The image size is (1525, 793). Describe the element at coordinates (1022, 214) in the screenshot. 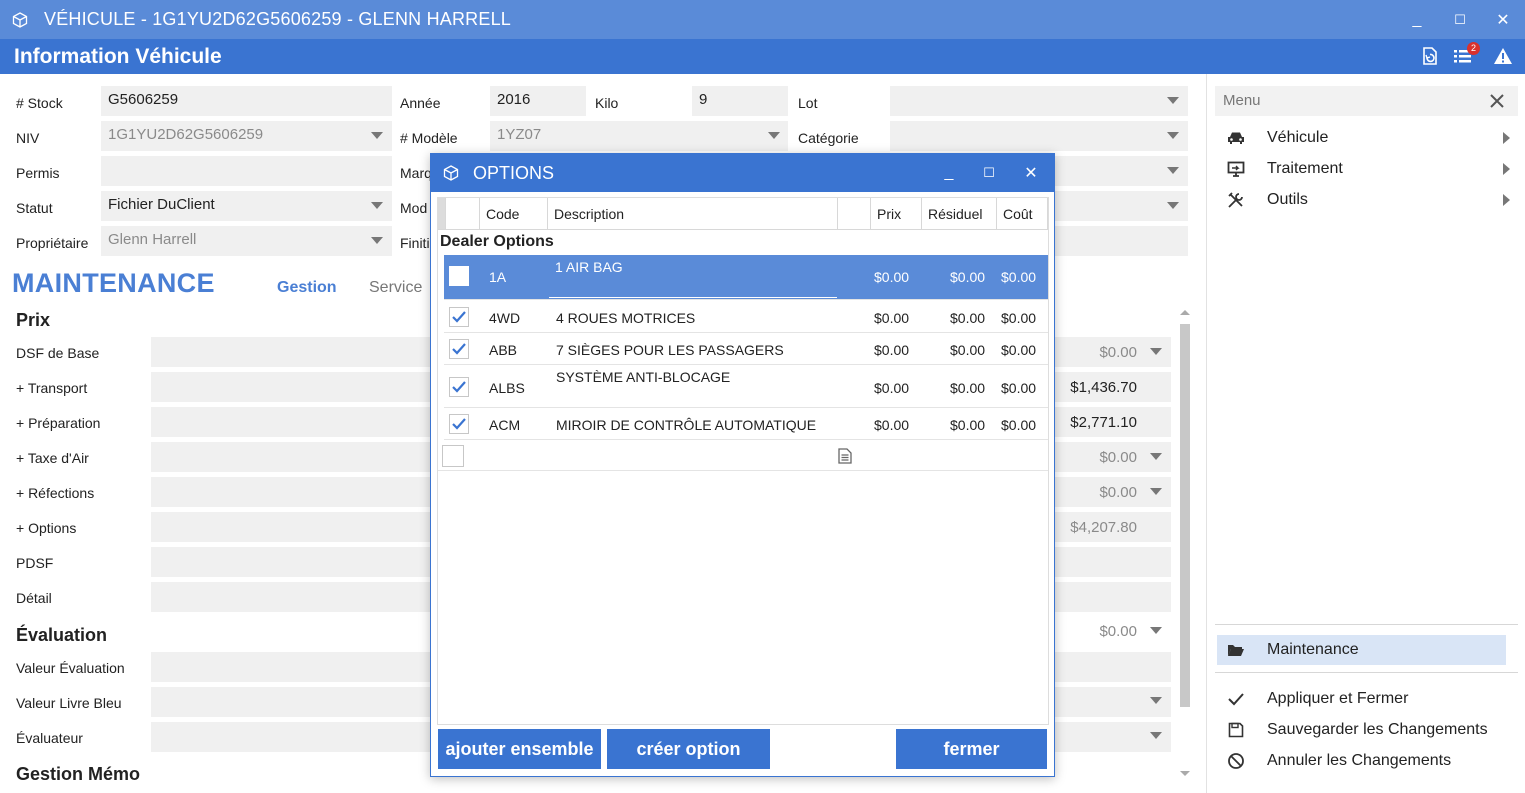

I see `column-header-cout: Coût` at that location.